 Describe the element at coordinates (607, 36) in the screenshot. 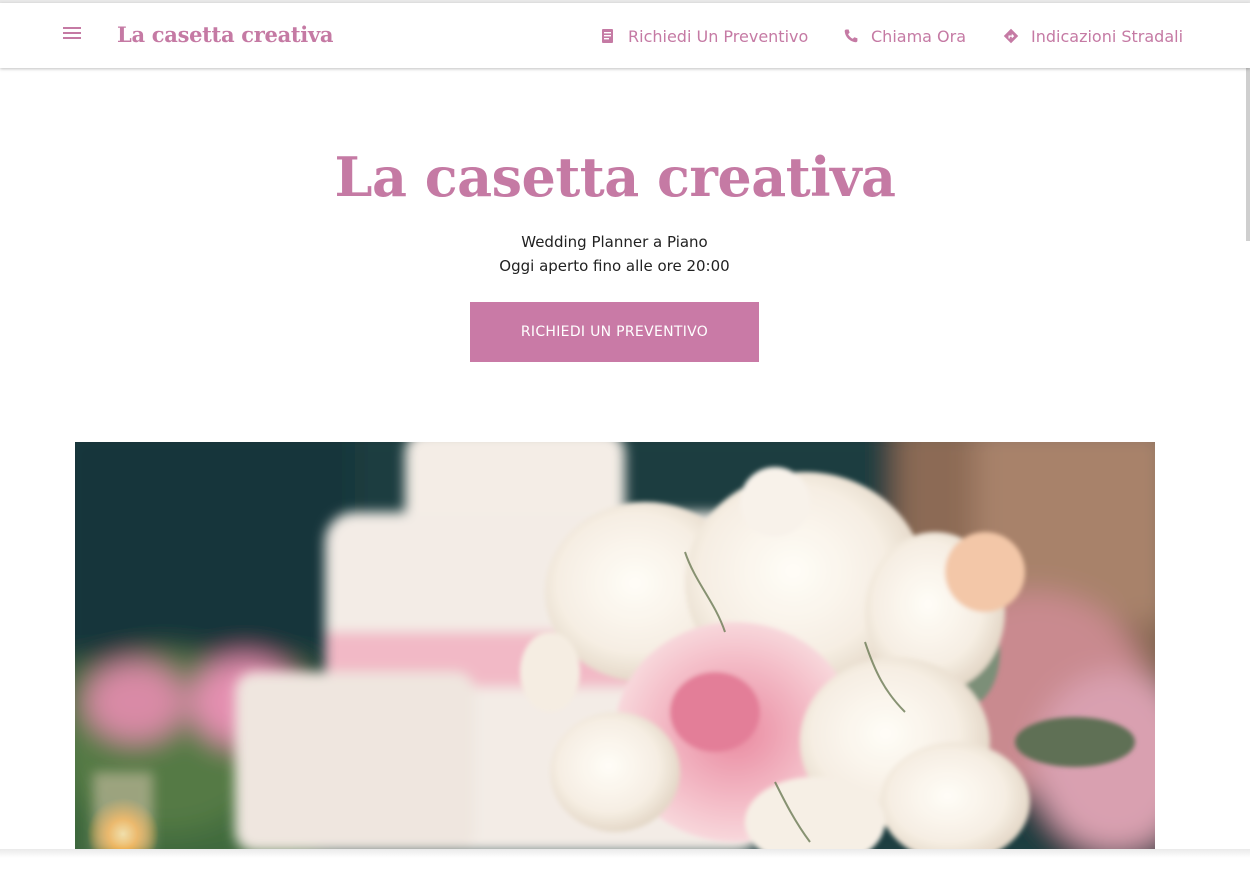

I see `document-icon` at that location.